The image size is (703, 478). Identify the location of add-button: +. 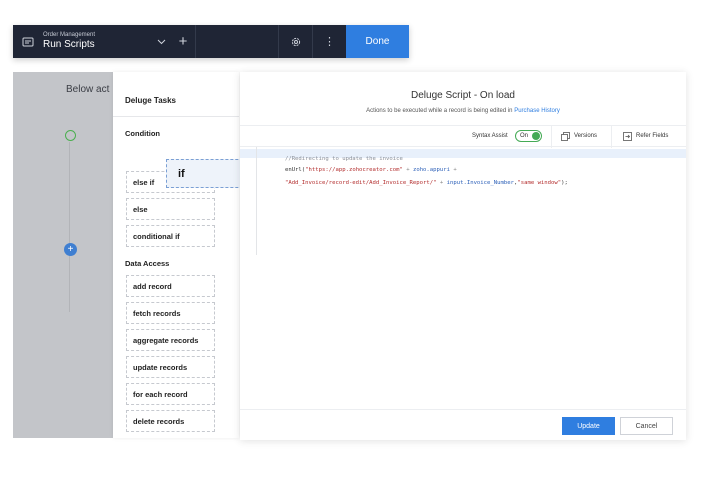
(183, 41).